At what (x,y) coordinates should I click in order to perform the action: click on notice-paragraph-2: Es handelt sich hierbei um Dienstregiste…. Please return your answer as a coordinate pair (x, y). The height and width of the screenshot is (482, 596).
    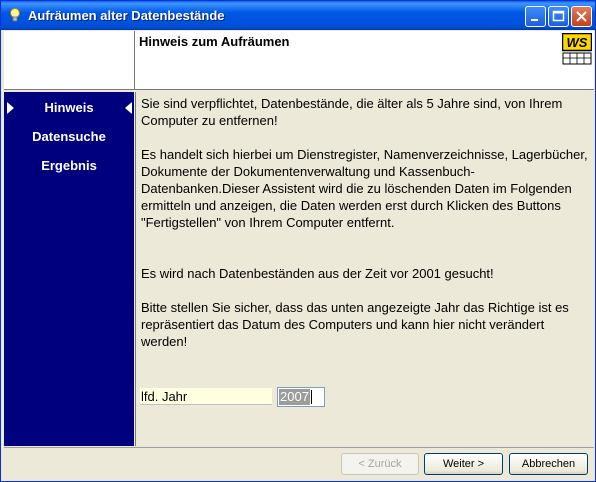
    Looking at the image, I should click on (364, 188).